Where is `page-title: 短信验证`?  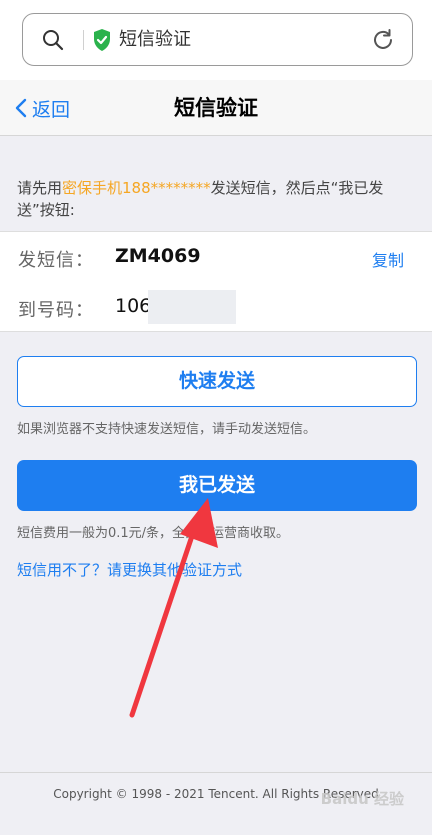
page-title: 短信验证 is located at coordinates (216, 108).